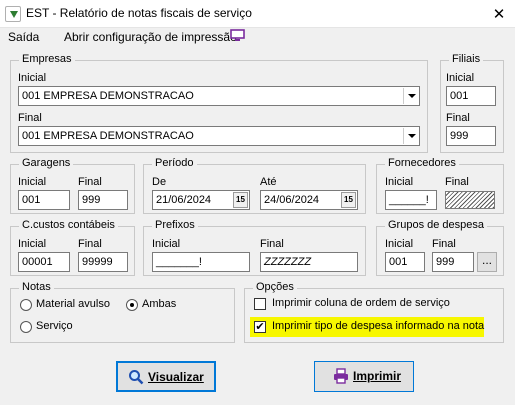 This screenshot has height=405, width=515. Describe the element at coordinates (466, 59) in the screenshot. I see `filiais-group-label: Filiais` at that location.